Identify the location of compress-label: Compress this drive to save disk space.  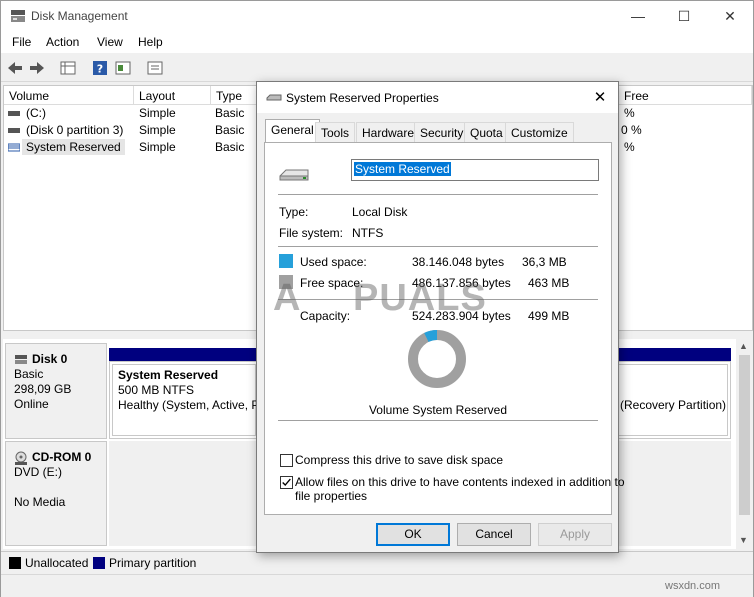
(399, 460).